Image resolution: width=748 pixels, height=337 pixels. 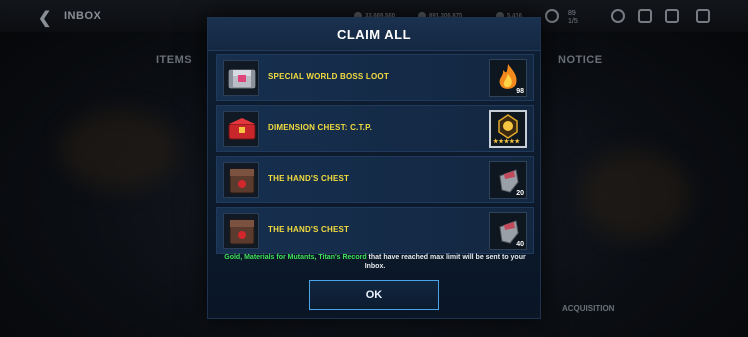 I want to click on list-item: THE HAND'S CHEST 20, so click(x=375, y=179).